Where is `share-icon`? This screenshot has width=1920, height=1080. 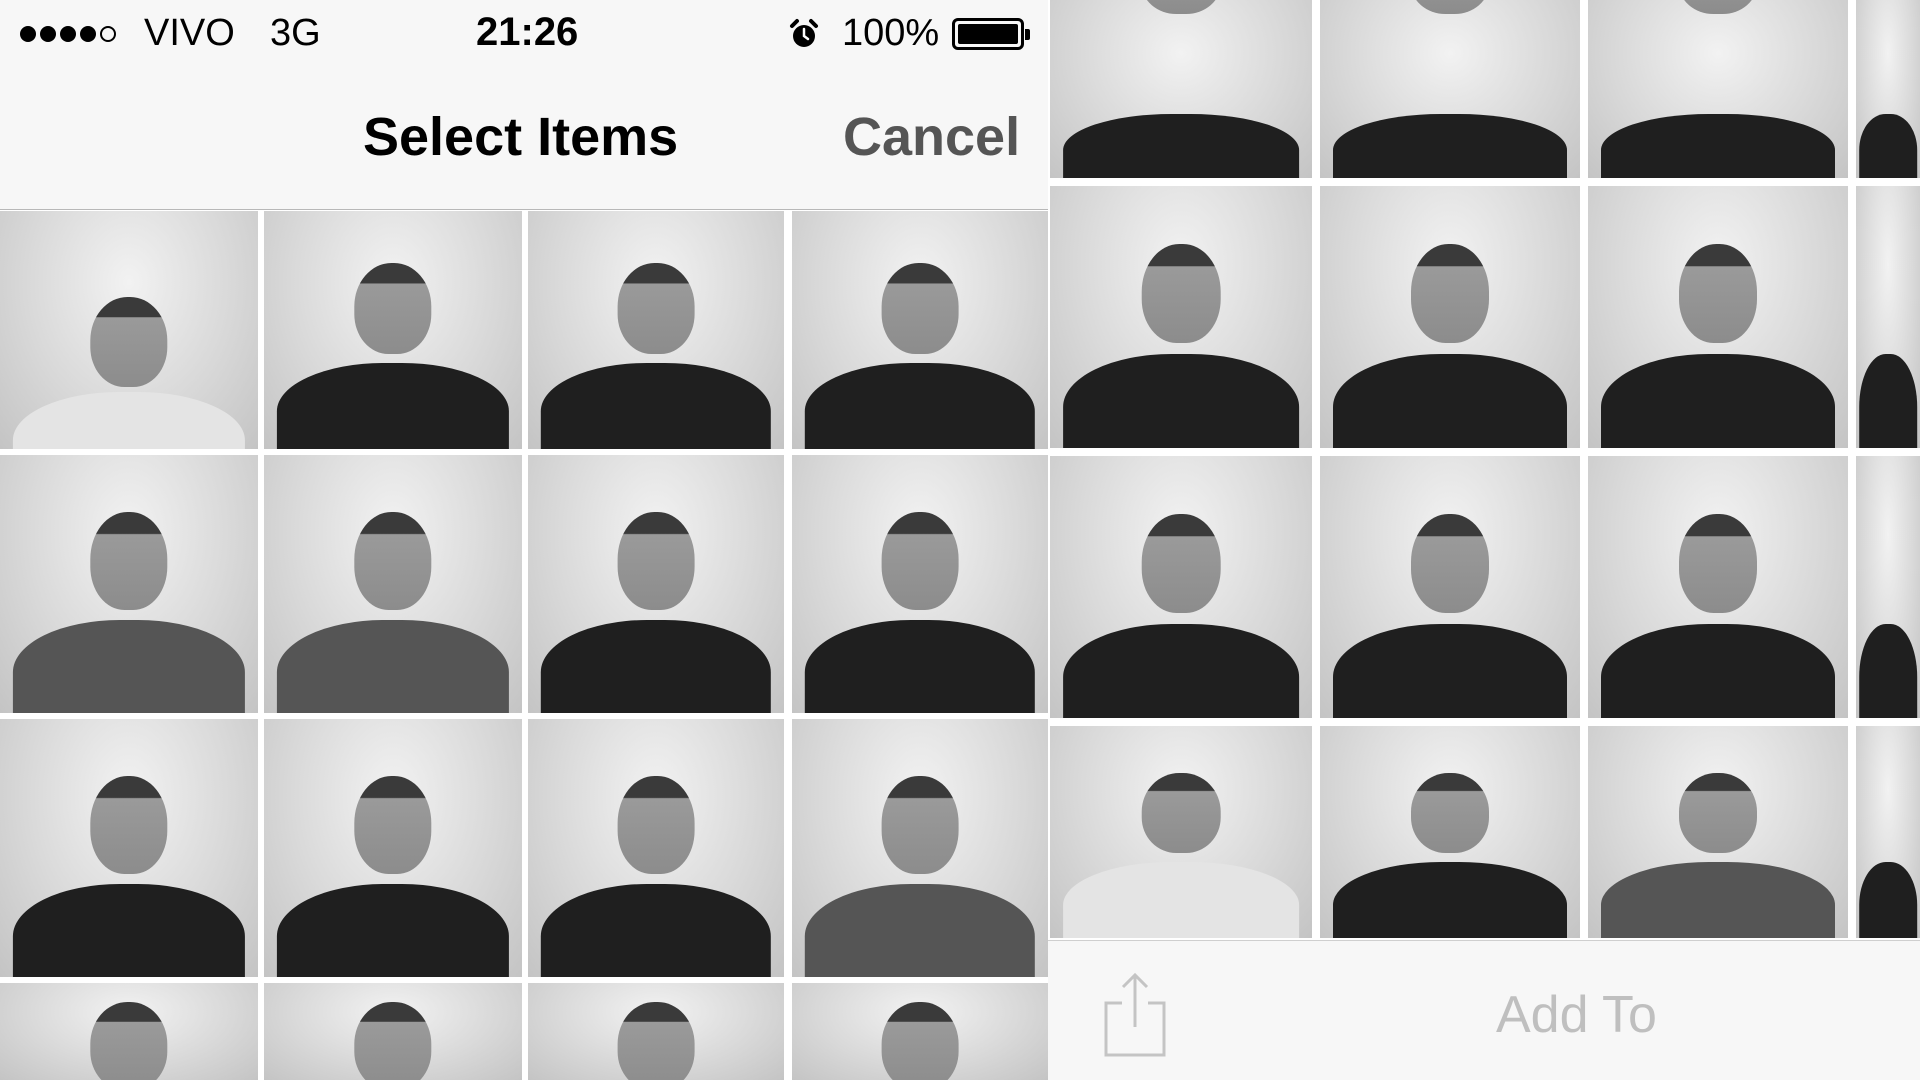 share-icon is located at coordinates (1135, 1014).